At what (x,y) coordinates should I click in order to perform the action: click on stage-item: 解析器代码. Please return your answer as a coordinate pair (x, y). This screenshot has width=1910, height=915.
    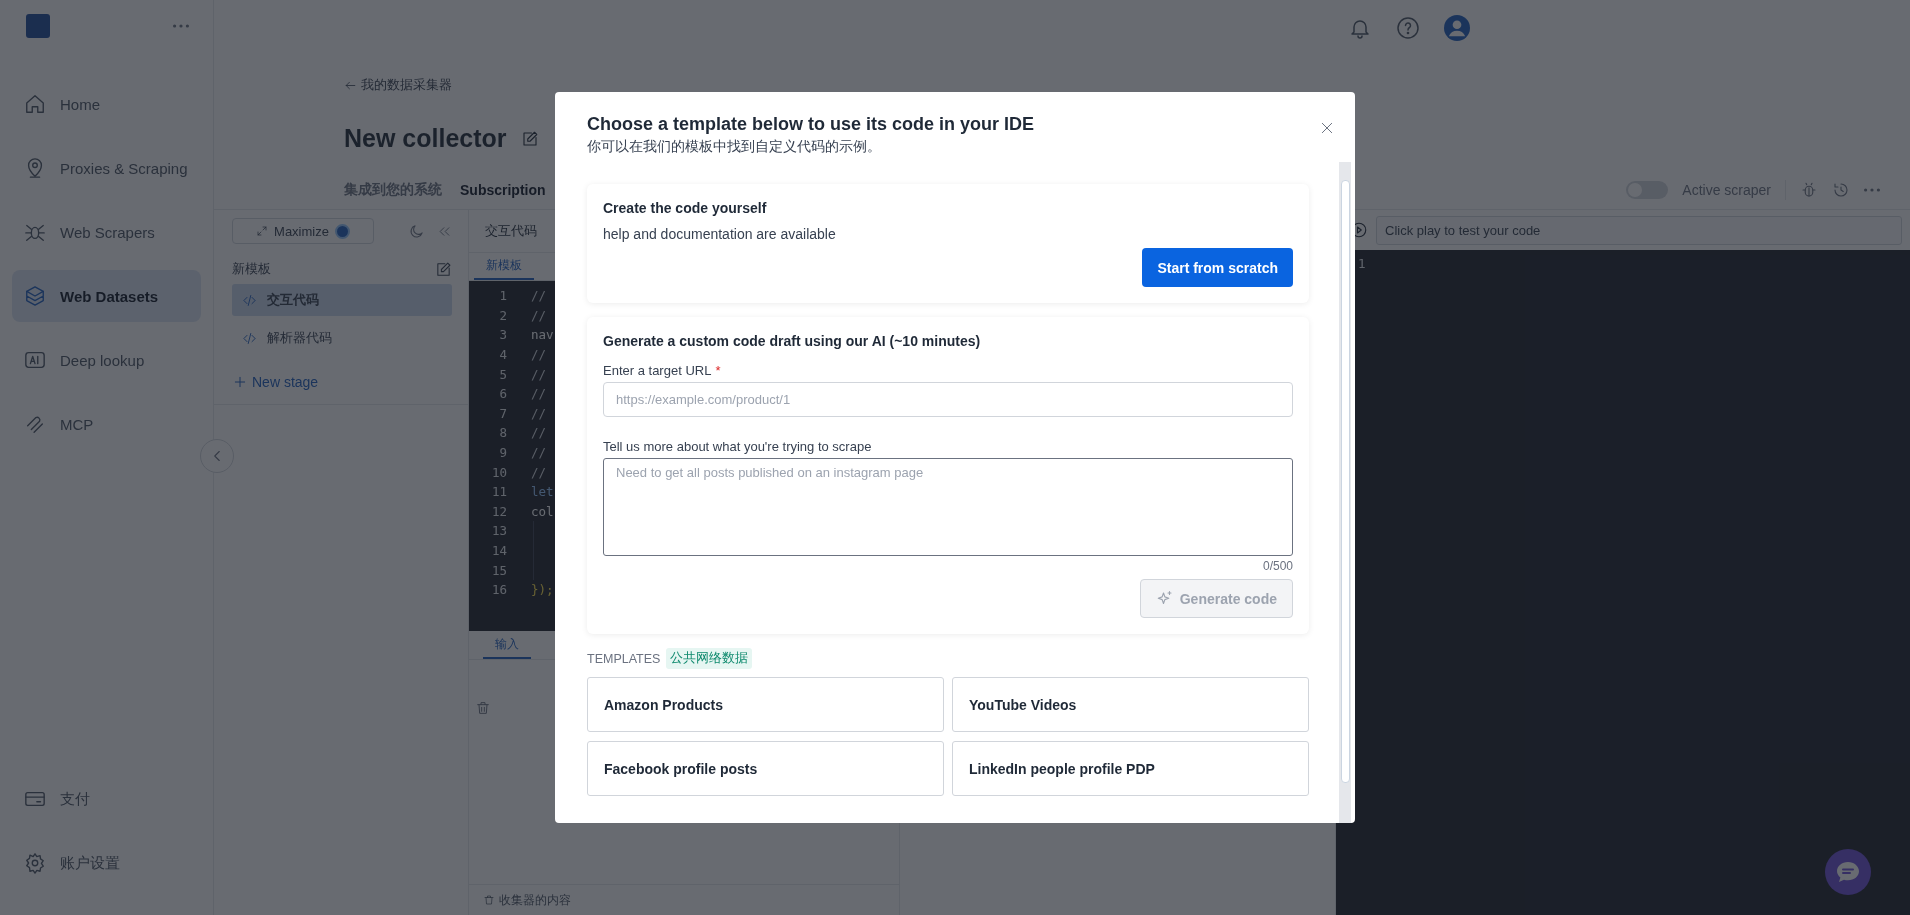
    Looking at the image, I should click on (342, 338).